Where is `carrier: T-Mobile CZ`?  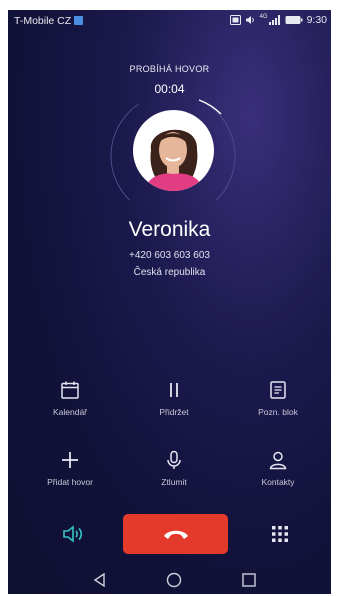
carrier: T-Mobile CZ is located at coordinates (49, 21).